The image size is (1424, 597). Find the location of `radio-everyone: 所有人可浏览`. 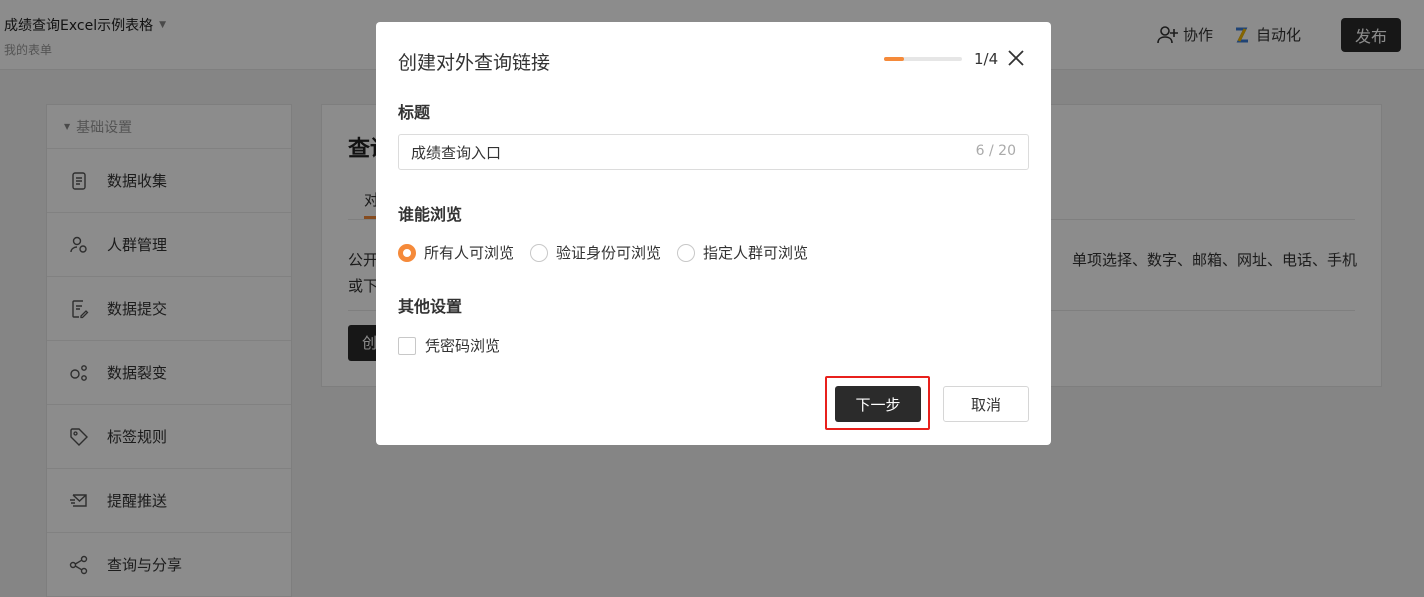

radio-everyone: 所有人可浏览 is located at coordinates (456, 252).